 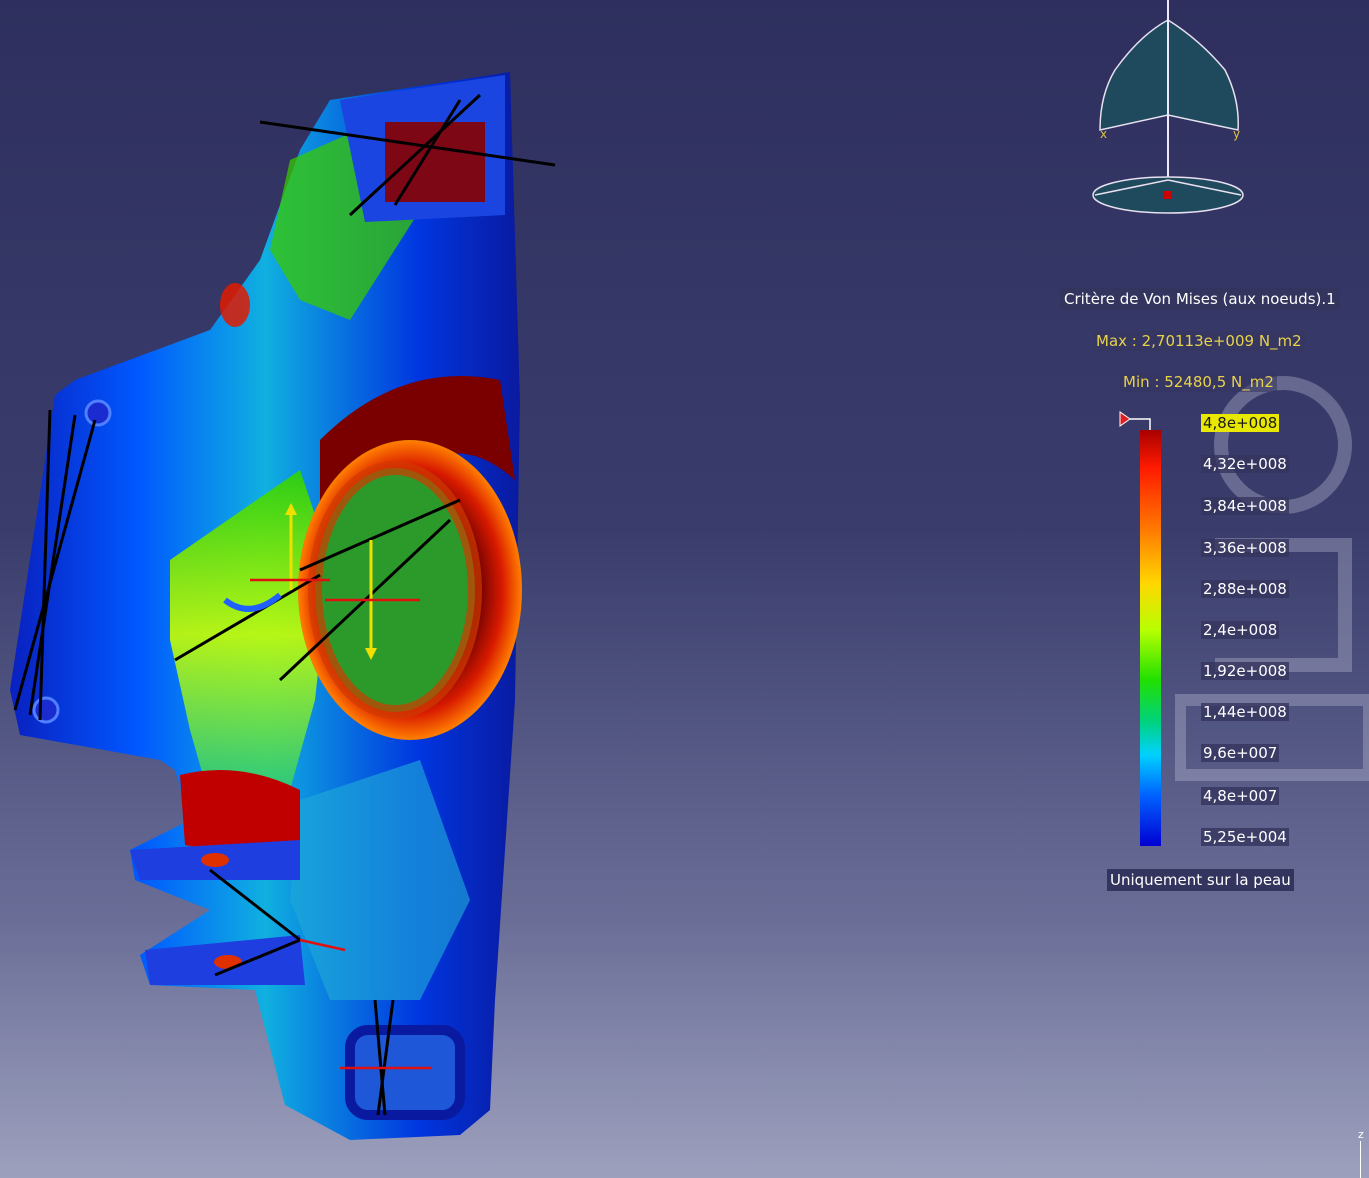 I want to click on bottom-loop-slot, so click(x=405, y=1072).